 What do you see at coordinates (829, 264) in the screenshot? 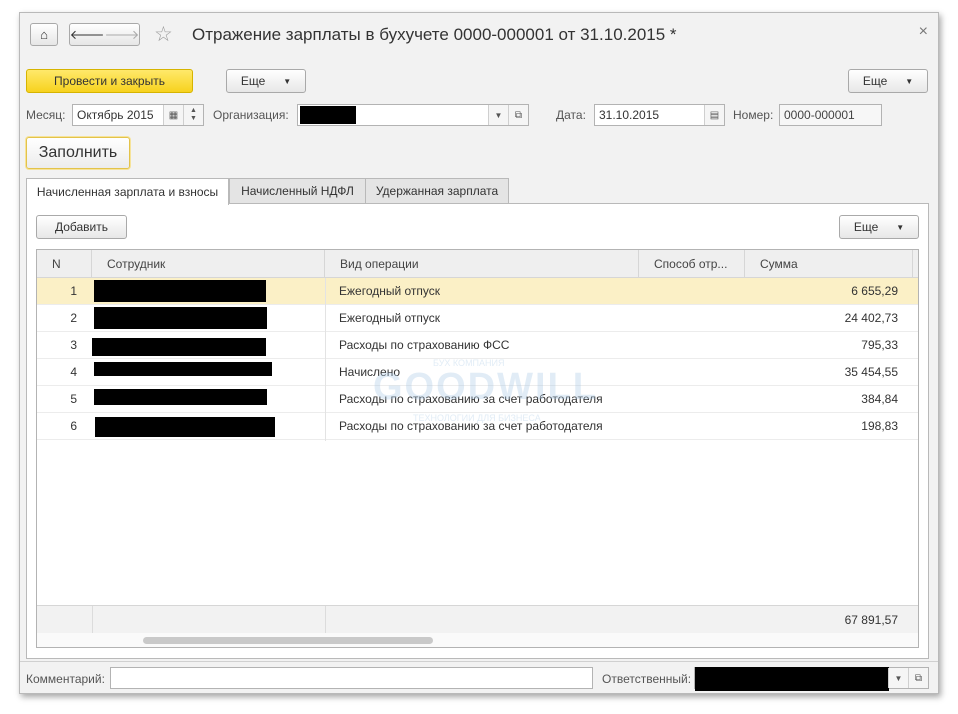
I see `column-header-sum: Сумма` at bounding box center [829, 264].